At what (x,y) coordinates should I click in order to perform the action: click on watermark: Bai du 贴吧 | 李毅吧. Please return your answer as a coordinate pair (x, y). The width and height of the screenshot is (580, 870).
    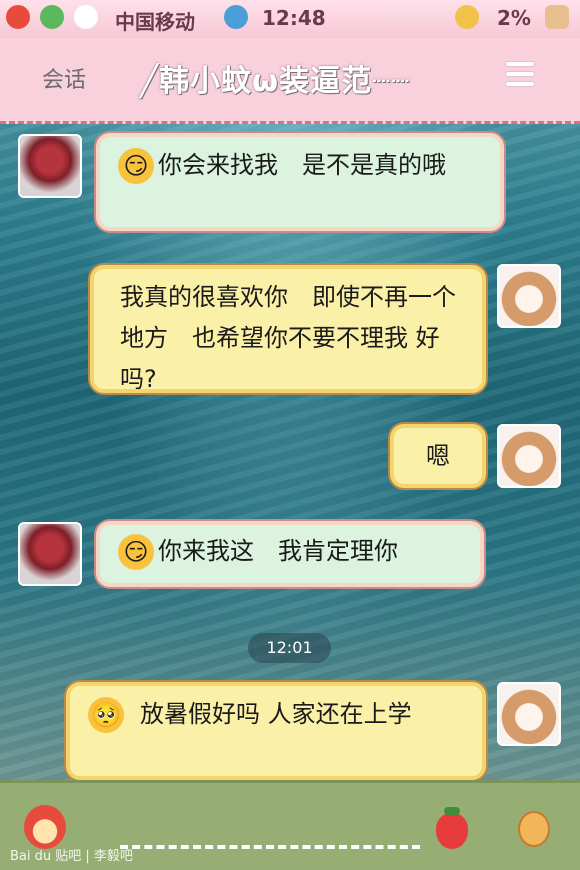
    Looking at the image, I should click on (71, 856).